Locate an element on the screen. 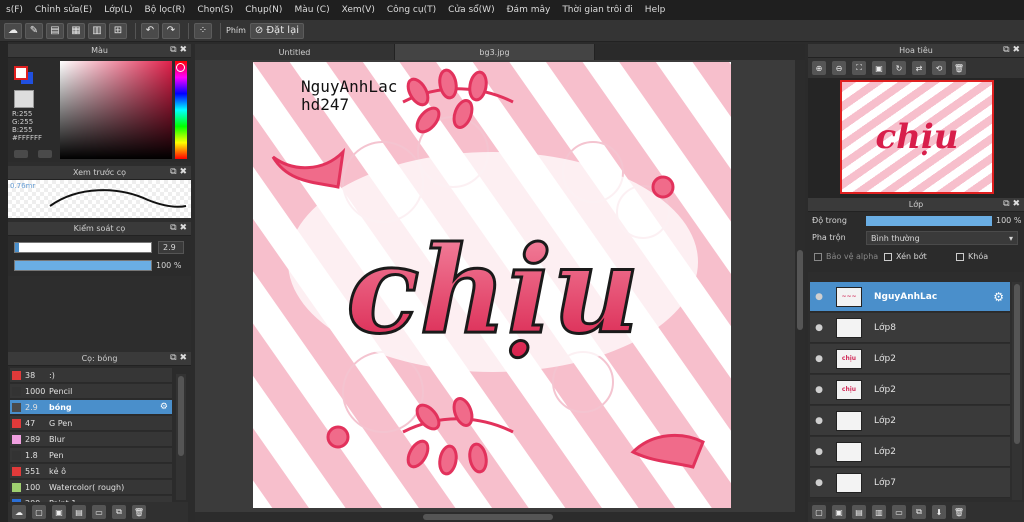 The width and height of the screenshot is (1024, 522). zoom-in-icon: ⊕ is located at coordinates (819, 68).